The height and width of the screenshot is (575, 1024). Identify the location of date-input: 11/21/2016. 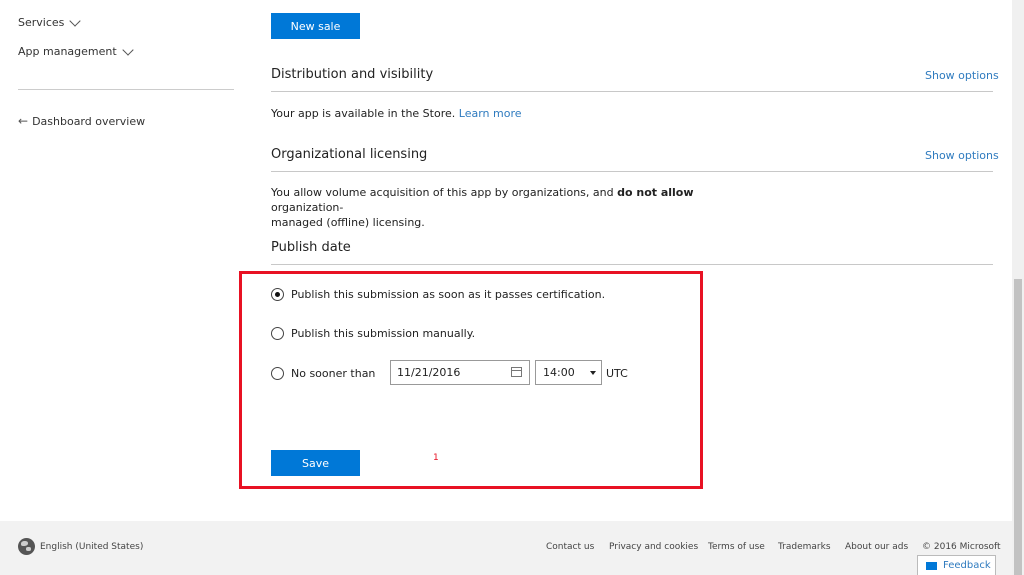
(460, 372).